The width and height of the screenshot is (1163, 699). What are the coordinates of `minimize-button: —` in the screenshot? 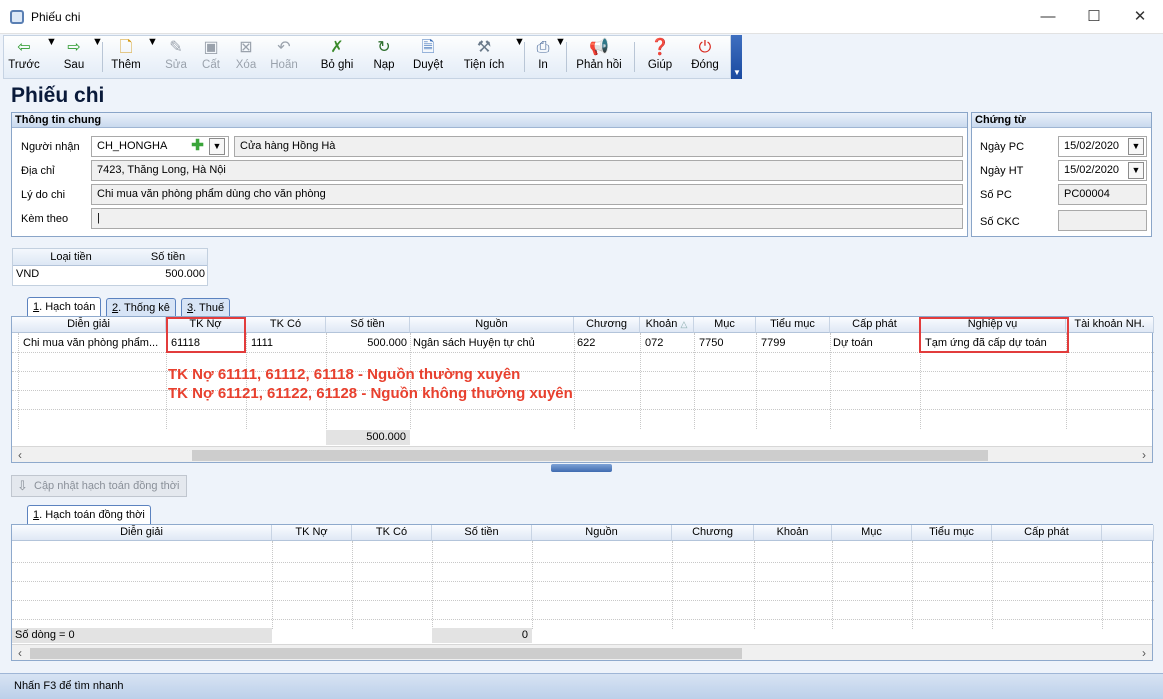 It's located at (1048, 17).